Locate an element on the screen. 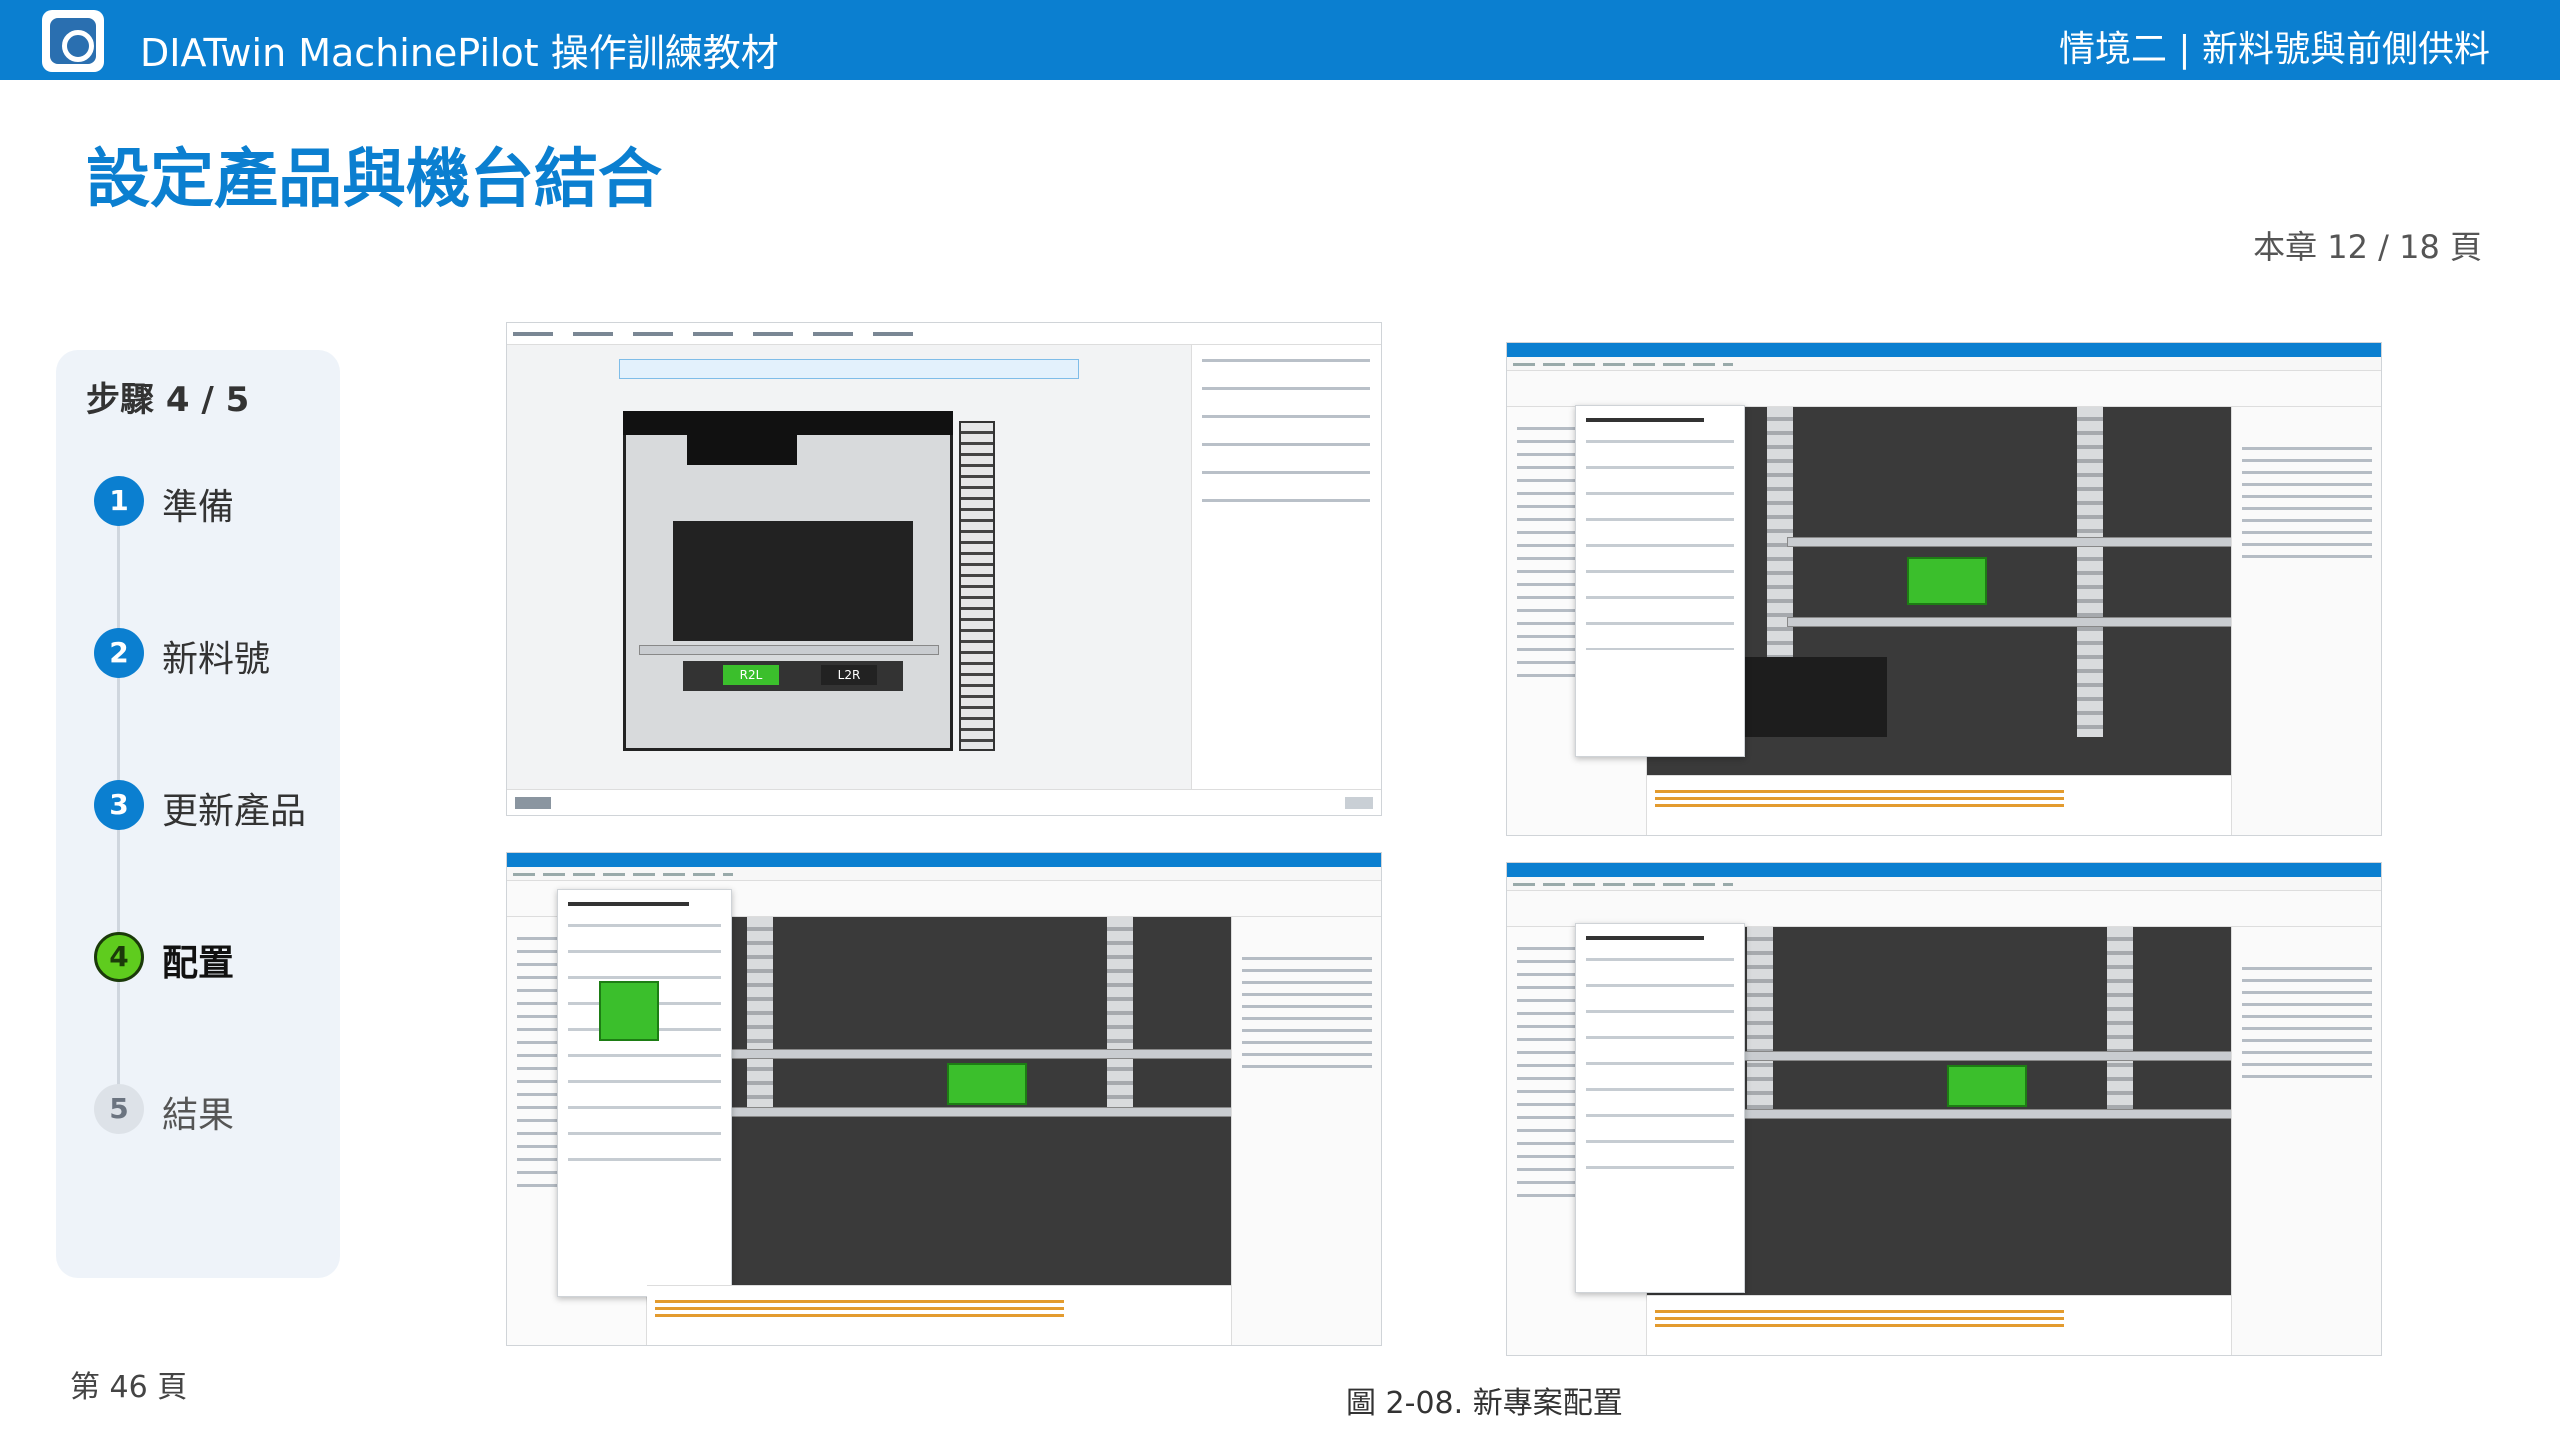  step-item-3: 3 更新產品 is located at coordinates (209, 808).